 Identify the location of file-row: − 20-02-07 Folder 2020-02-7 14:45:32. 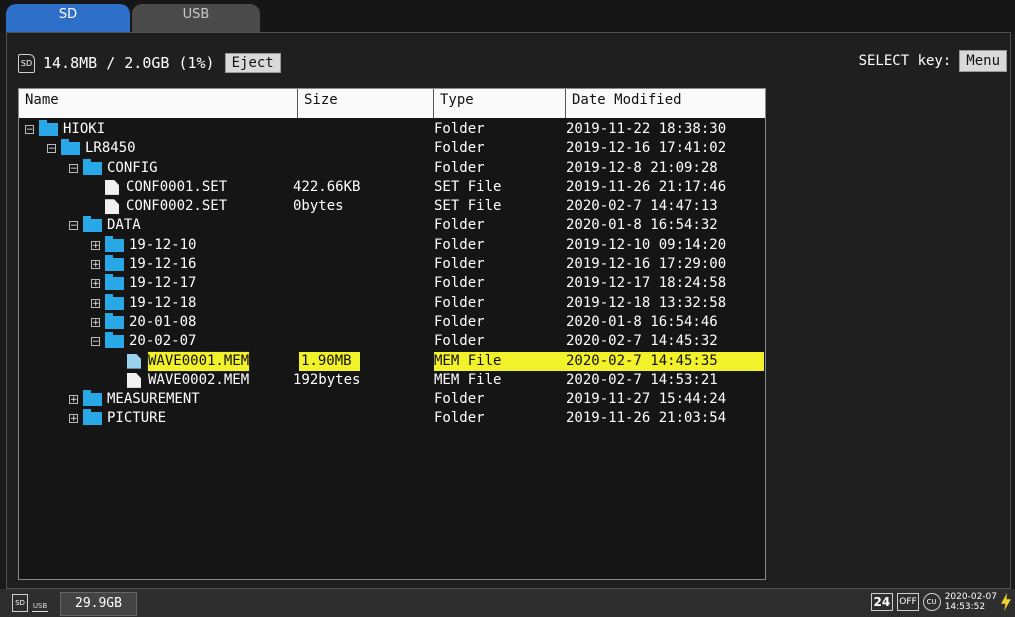
(392, 341).